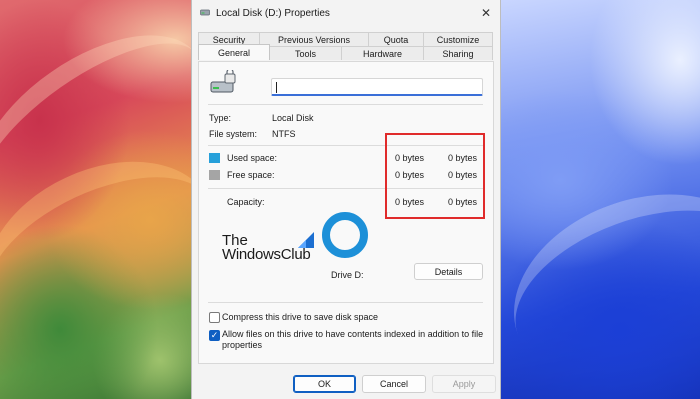 This screenshot has height=399, width=700. I want to click on checkmark-icon: ✓, so click(214, 335).